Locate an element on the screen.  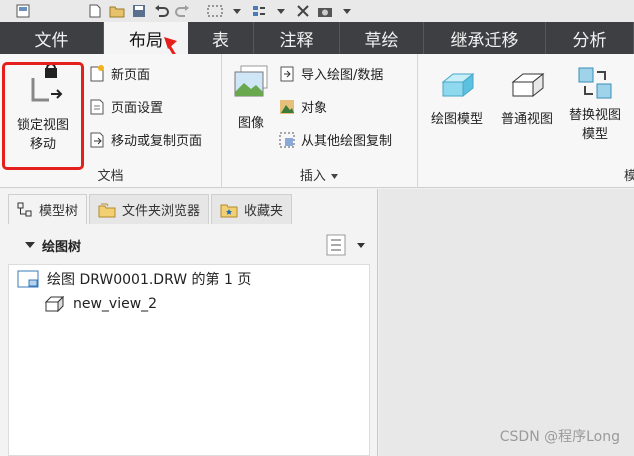
group-insert: 图像 导入绘图/数据 对象 从其他绘图复制 插入 is located at coordinates (320, 121).